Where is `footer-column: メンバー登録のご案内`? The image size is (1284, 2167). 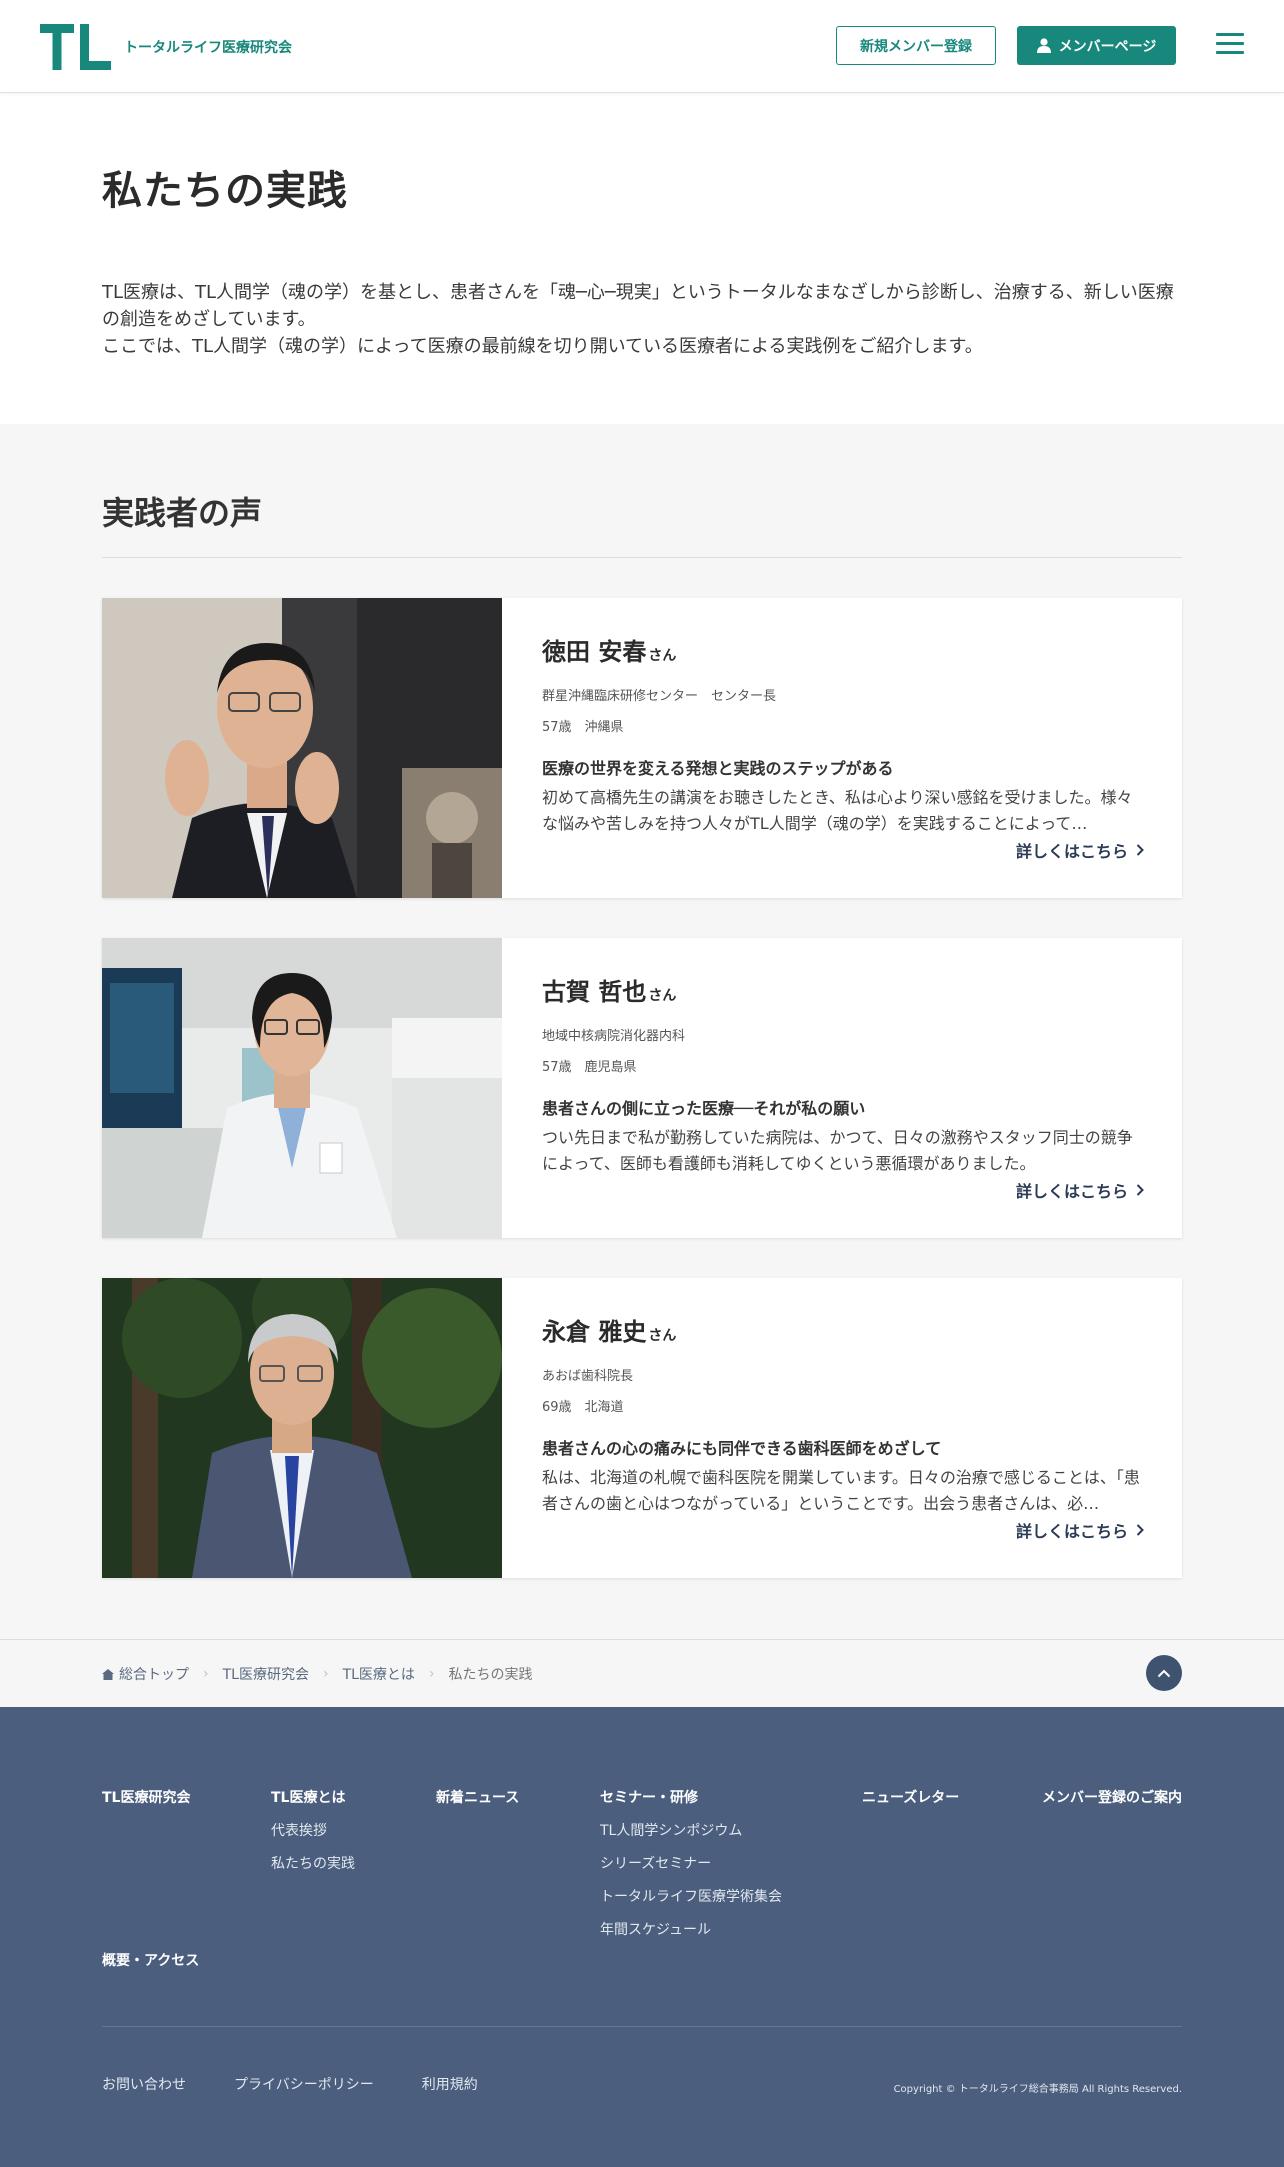
footer-column: メンバー登録のご案内 is located at coordinates (1112, 1797).